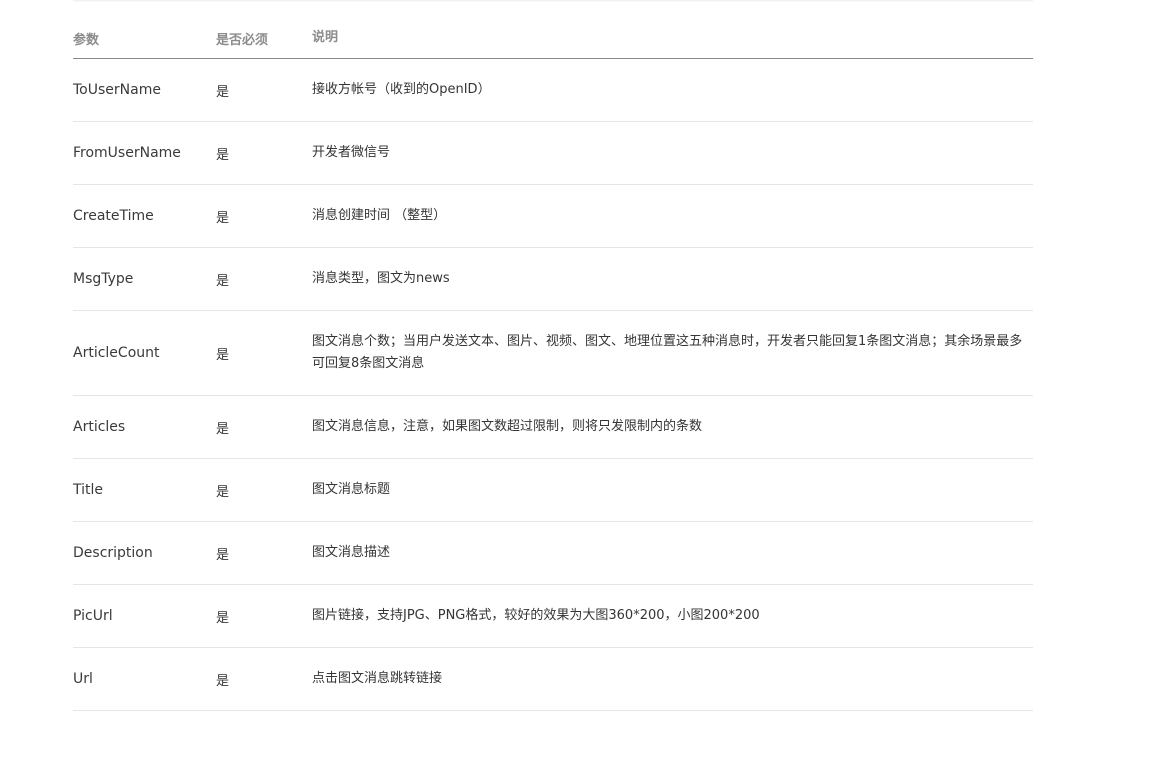  I want to click on param-name: ArticleCount, so click(116, 353).